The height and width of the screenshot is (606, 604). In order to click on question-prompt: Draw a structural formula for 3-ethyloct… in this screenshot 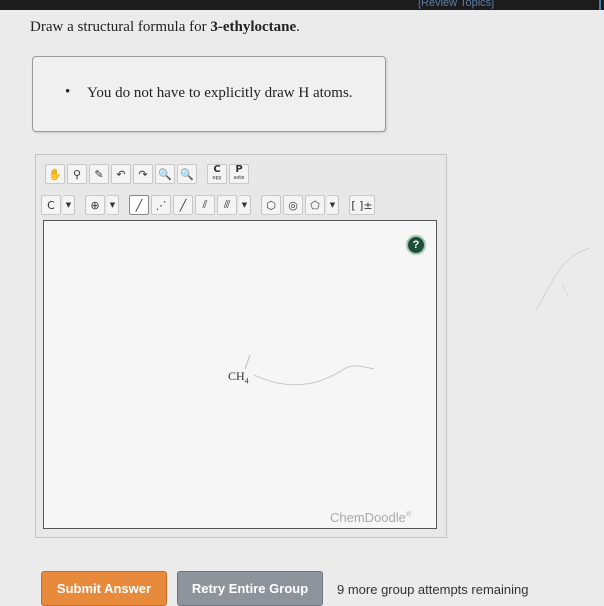, I will do `click(165, 27)`.